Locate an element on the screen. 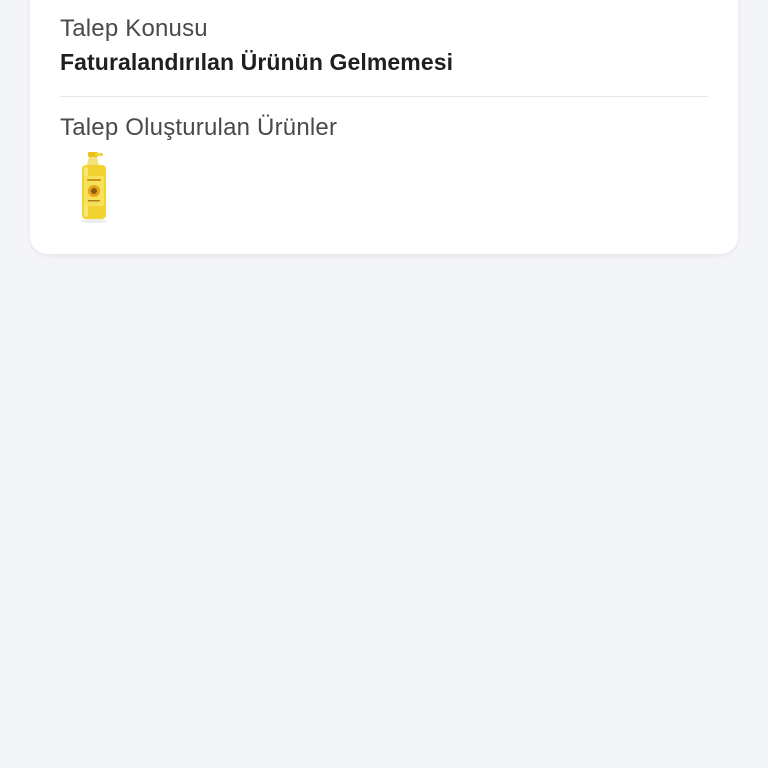  request-products-label: Talep Oluşturulan Ürünler is located at coordinates (199, 127).